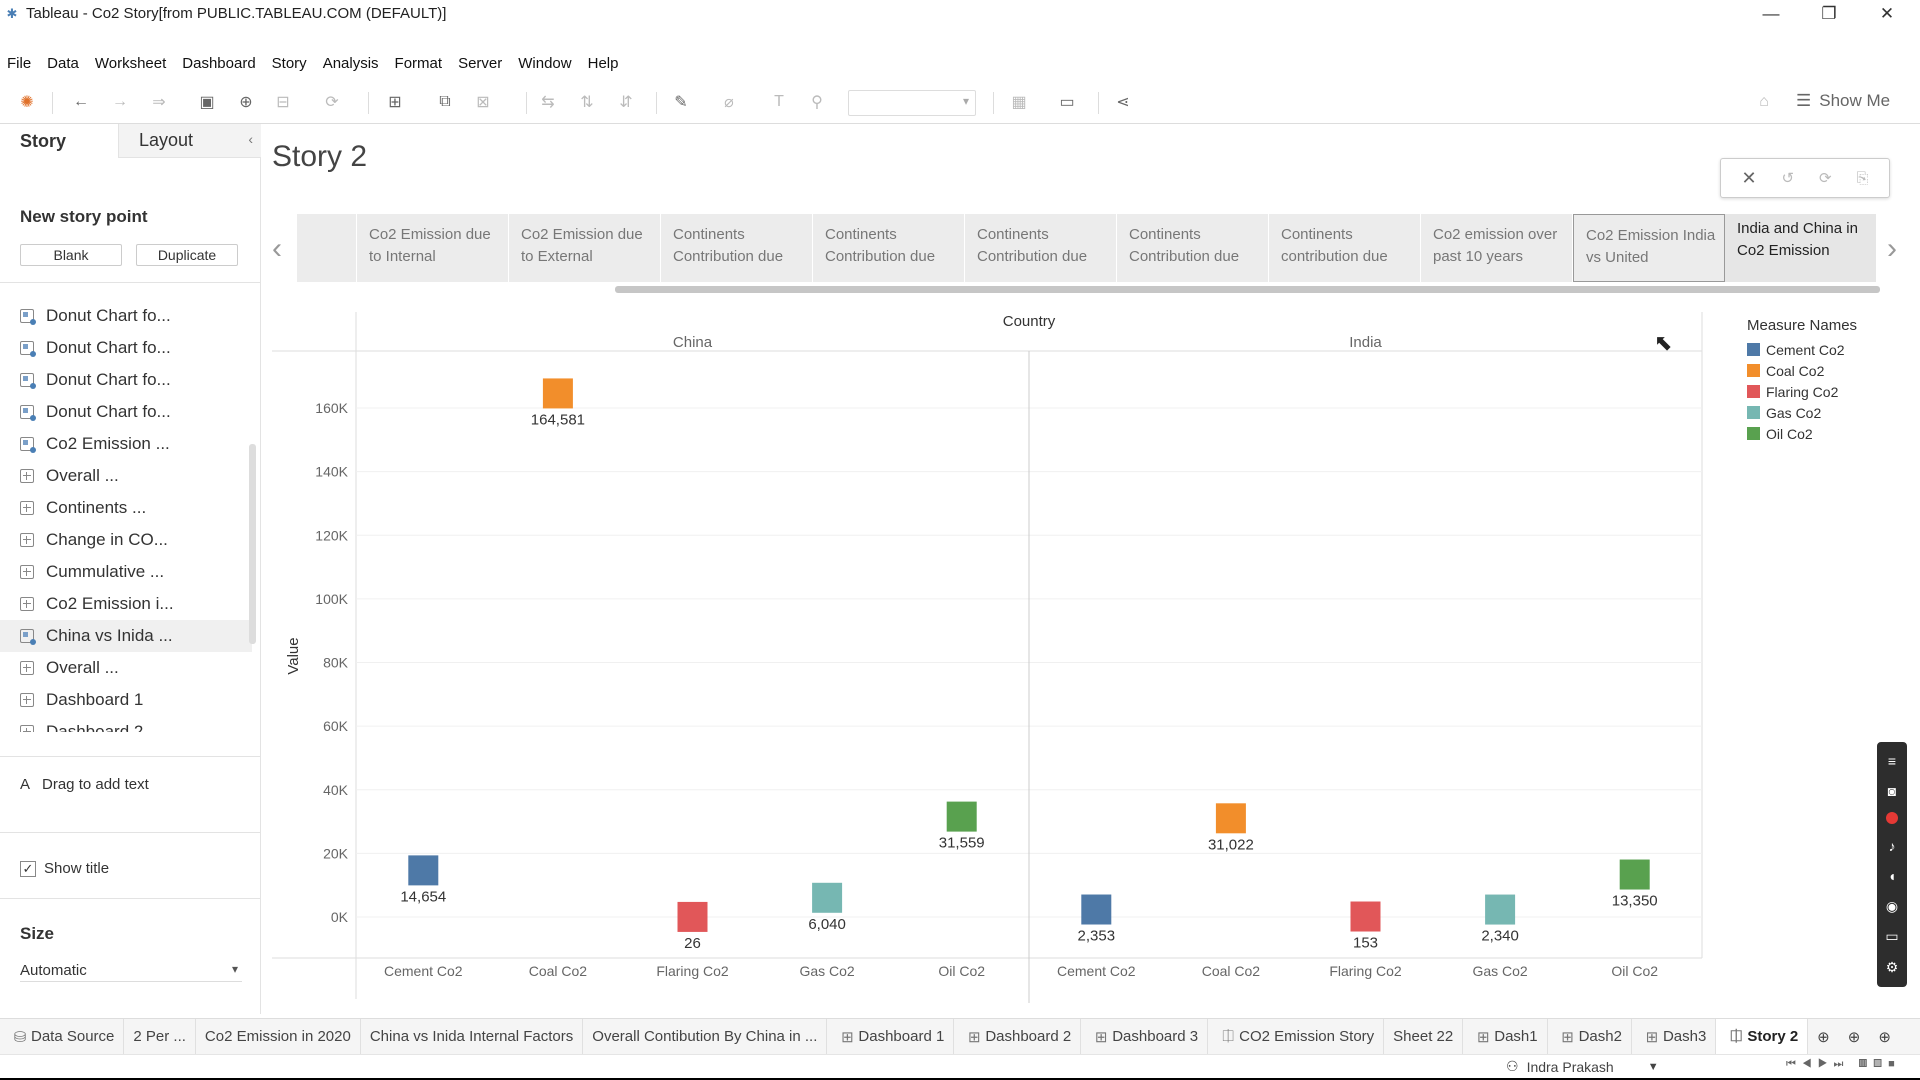 The image size is (1920, 1080). Describe the element at coordinates (207, 102) in the screenshot. I see `save-icon: ▣` at that location.